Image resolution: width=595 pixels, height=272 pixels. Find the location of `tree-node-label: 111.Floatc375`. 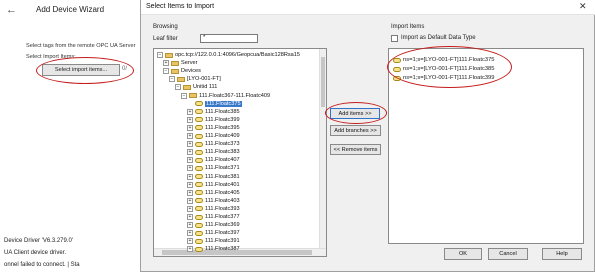

tree-node-label: 111.Floatc375 is located at coordinates (223, 103).